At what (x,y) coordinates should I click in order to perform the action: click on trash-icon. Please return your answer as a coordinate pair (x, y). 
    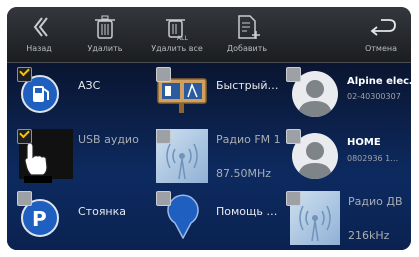
    Looking at the image, I should click on (105, 27).